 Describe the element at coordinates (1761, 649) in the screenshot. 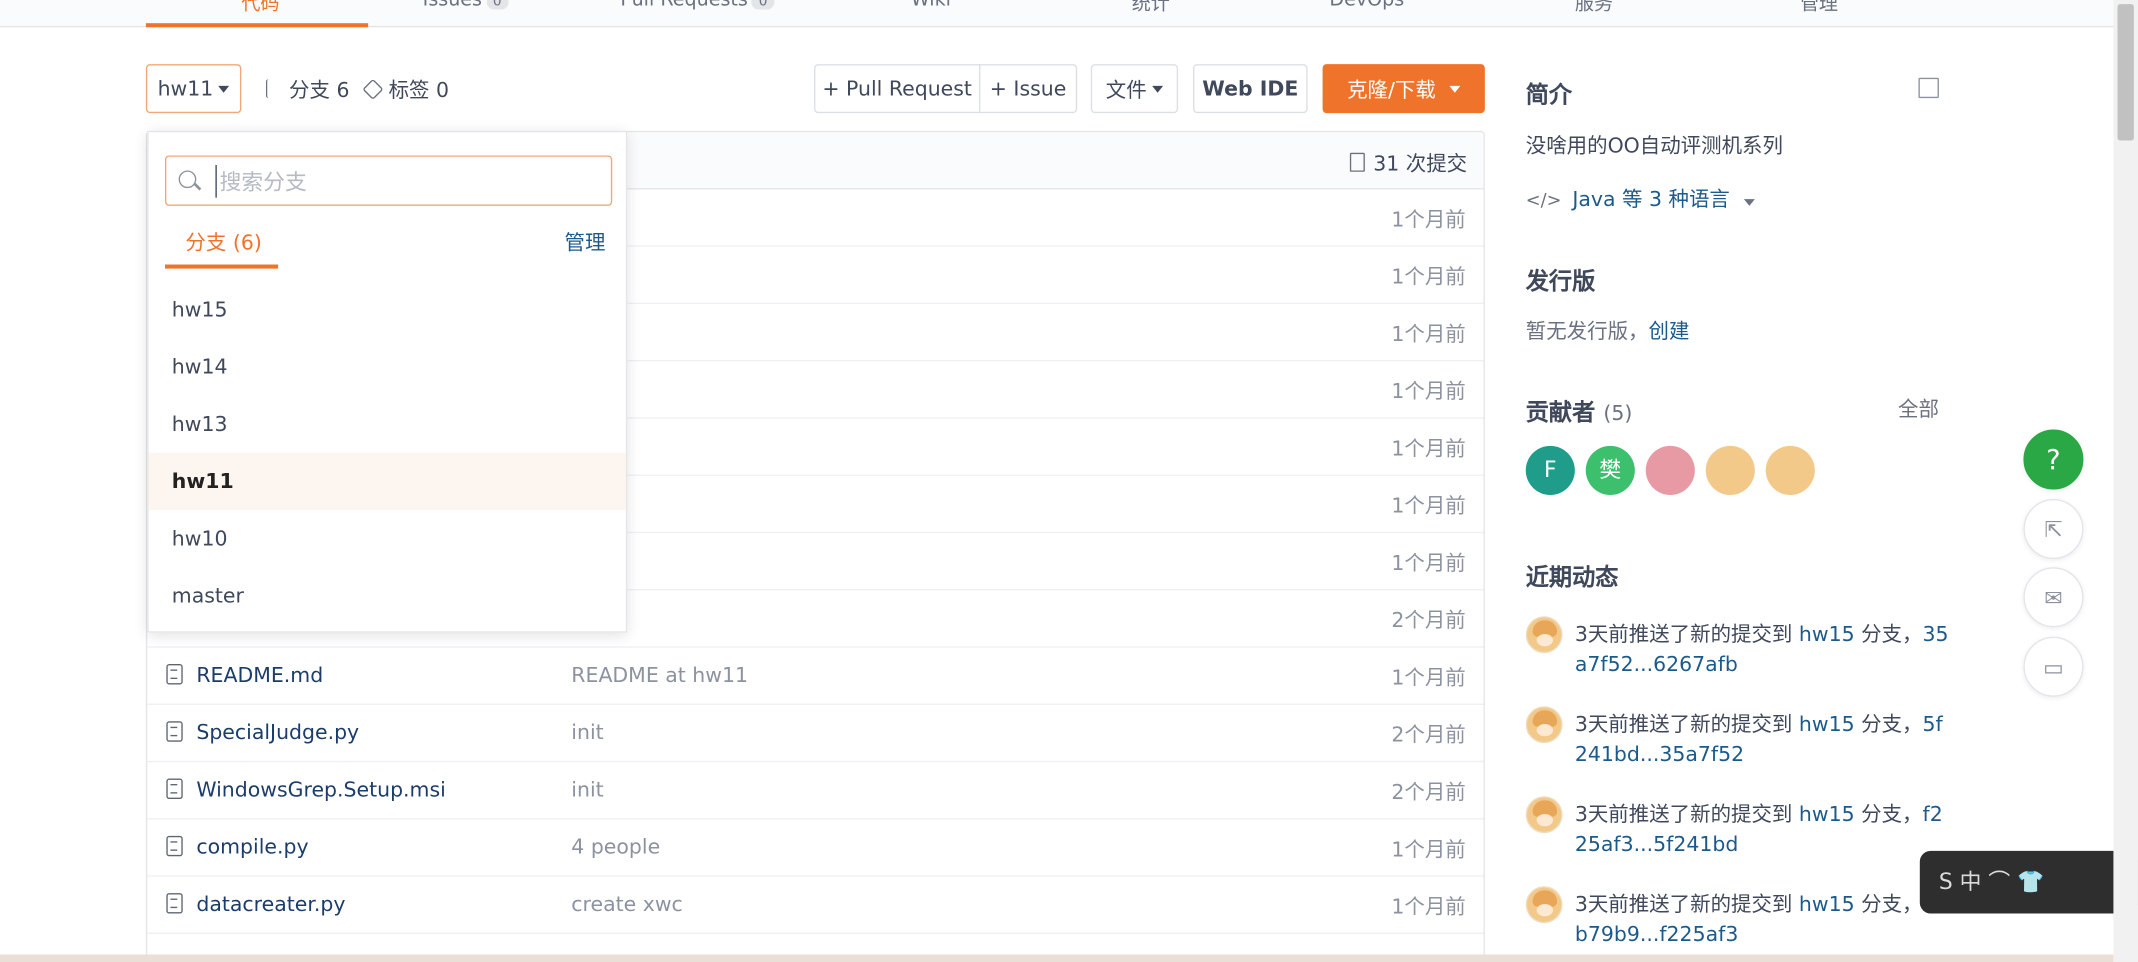

I see `activity-item: 3天前推送了新的提交到 hw15 分支，35 a7f52...6267afb` at that location.